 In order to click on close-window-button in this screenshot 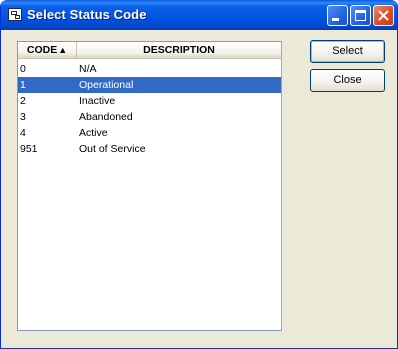, I will do `click(383, 15)`.